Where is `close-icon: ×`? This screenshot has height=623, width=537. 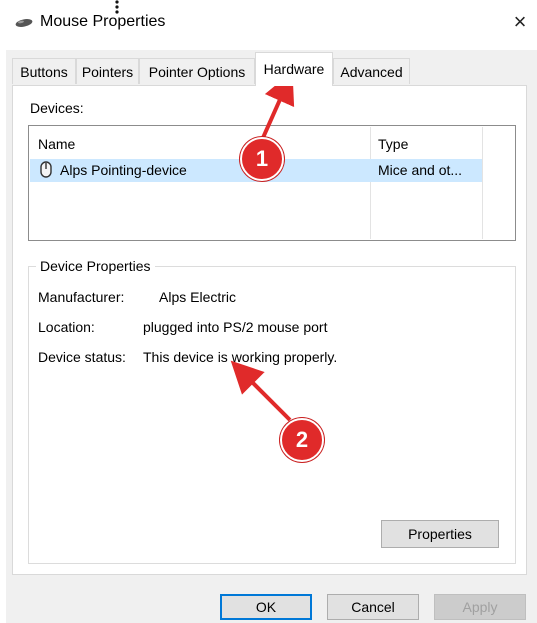 close-icon: × is located at coordinates (520, 22).